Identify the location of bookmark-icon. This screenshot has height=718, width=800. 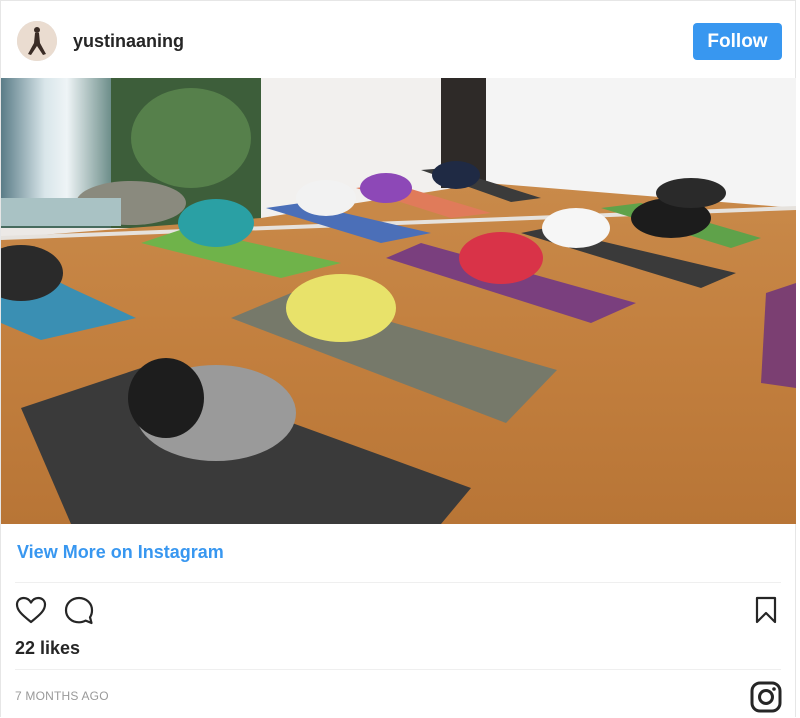
(766, 612).